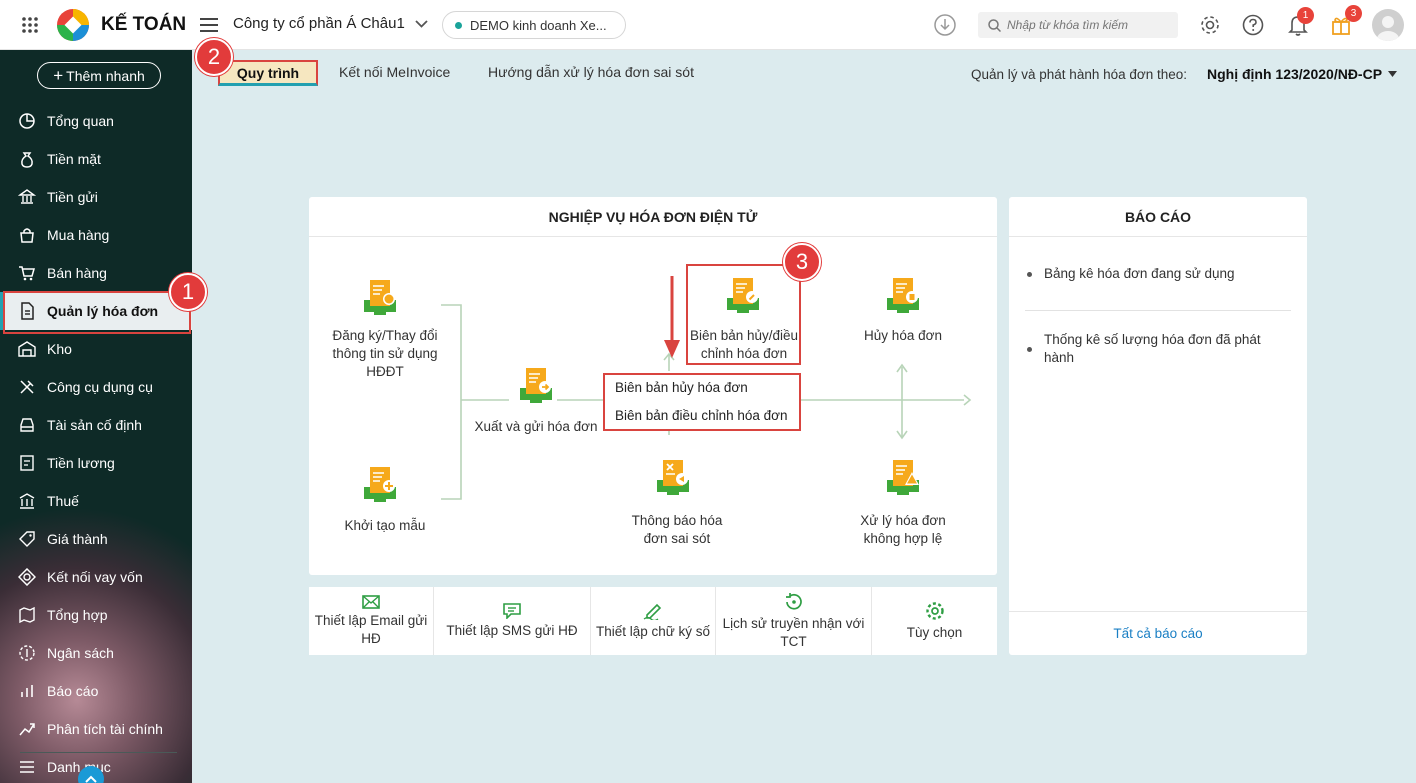 The width and height of the screenshot is (1416, 783). Describe the element at coordinates (27, 577) in the screenshot. I see `loan-icon` at that location.